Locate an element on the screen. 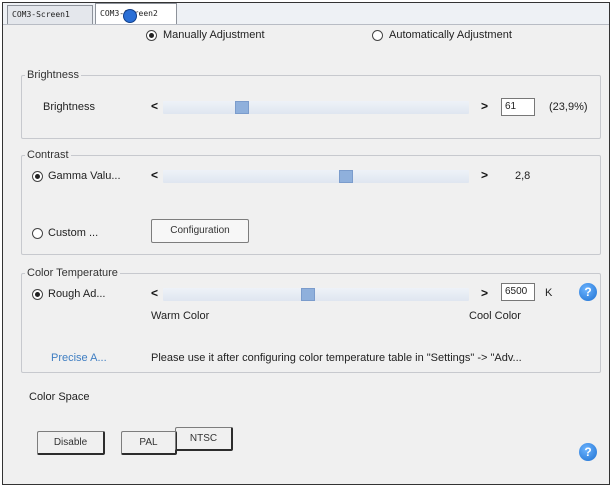 Image resolution: width=612 pixels, height=487 pixels. color-temperature-decrease-icon: < is located at coordinates (154, 293).